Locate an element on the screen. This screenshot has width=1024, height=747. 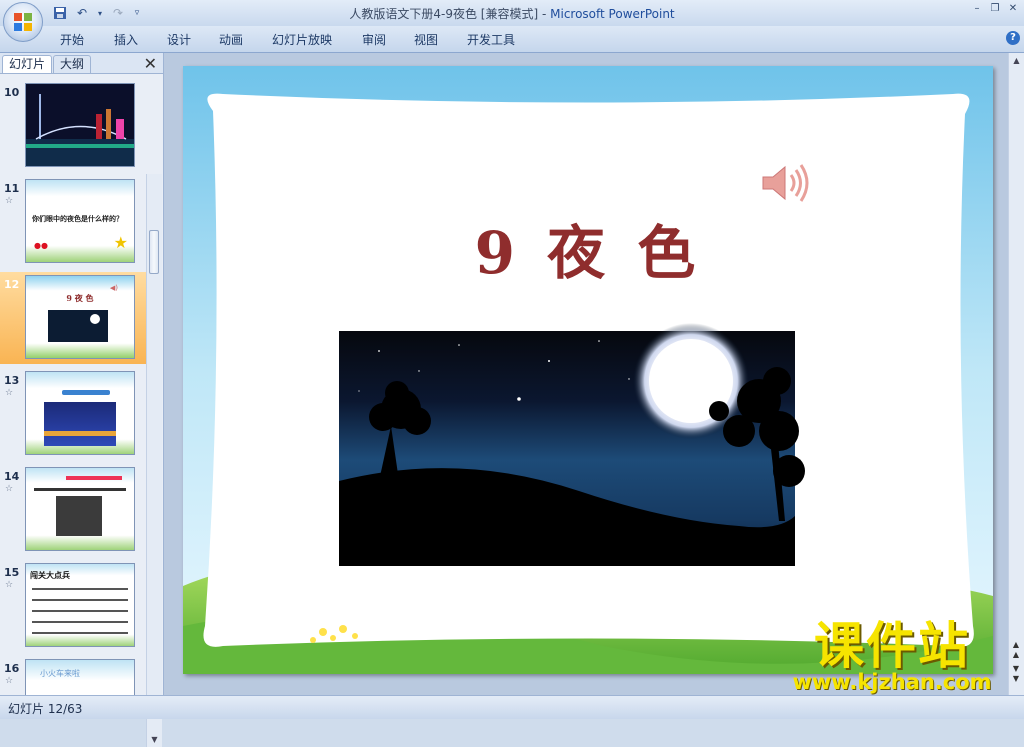
scroll-up-icon: ▲ is located at coordinates (1016, 60).